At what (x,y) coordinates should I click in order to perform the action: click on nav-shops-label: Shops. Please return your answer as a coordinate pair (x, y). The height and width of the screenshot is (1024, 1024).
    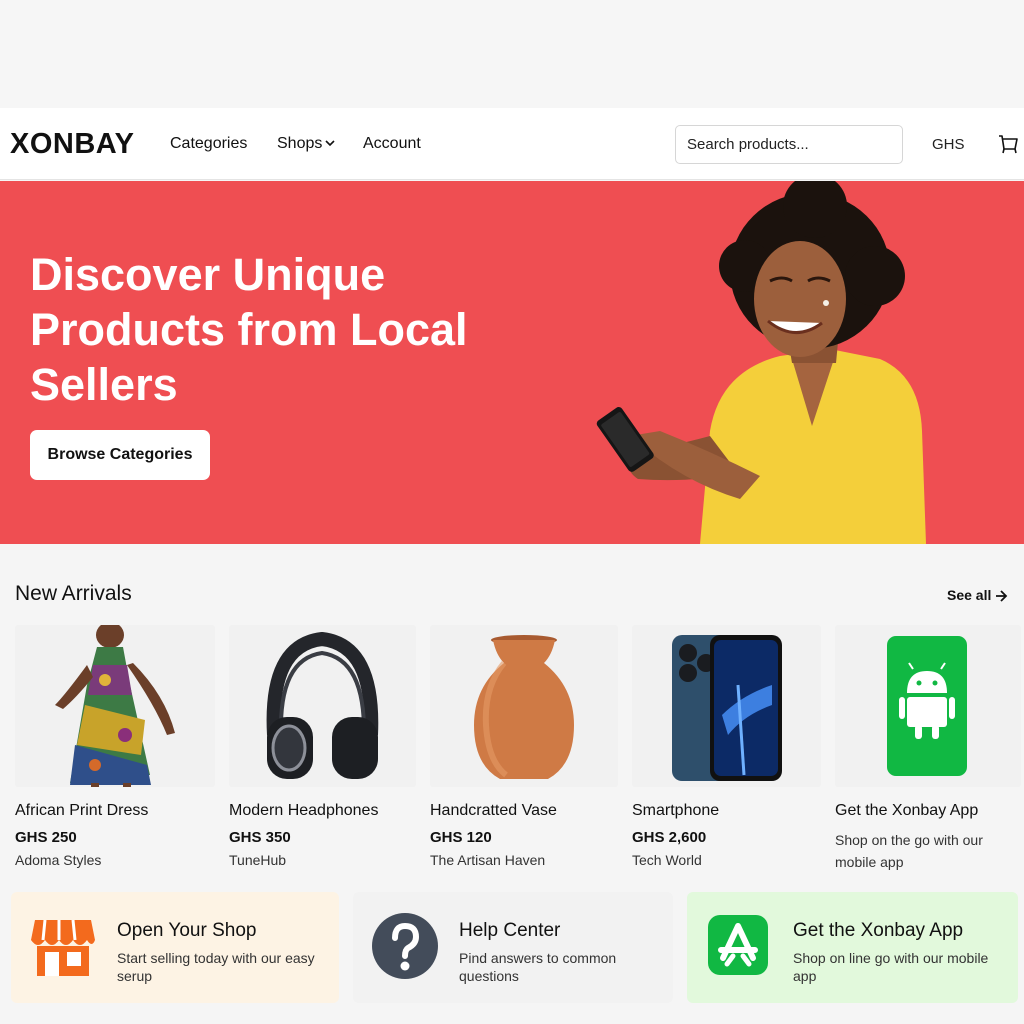
    Looking at the image, I should click on (300, 143).